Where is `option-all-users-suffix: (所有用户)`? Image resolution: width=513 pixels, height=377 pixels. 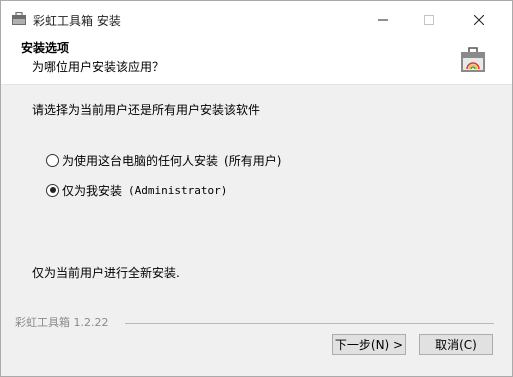 option-all-users-suffix: (所有用户) is located at coordinates (253, 160).